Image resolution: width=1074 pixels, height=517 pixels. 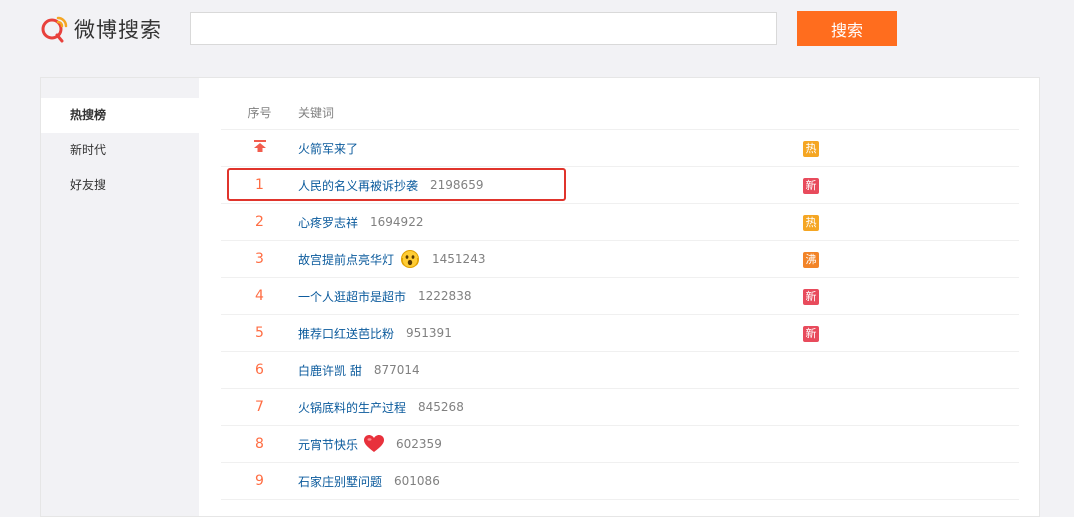 I want to click on search-count: 877014, so click(x=396, y=370).